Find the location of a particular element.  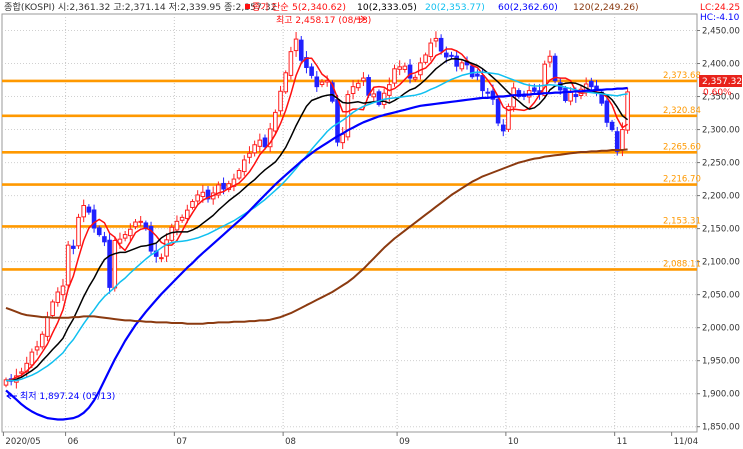

y-tick-label: 1,950.00 is located at coordinates (721, 362).